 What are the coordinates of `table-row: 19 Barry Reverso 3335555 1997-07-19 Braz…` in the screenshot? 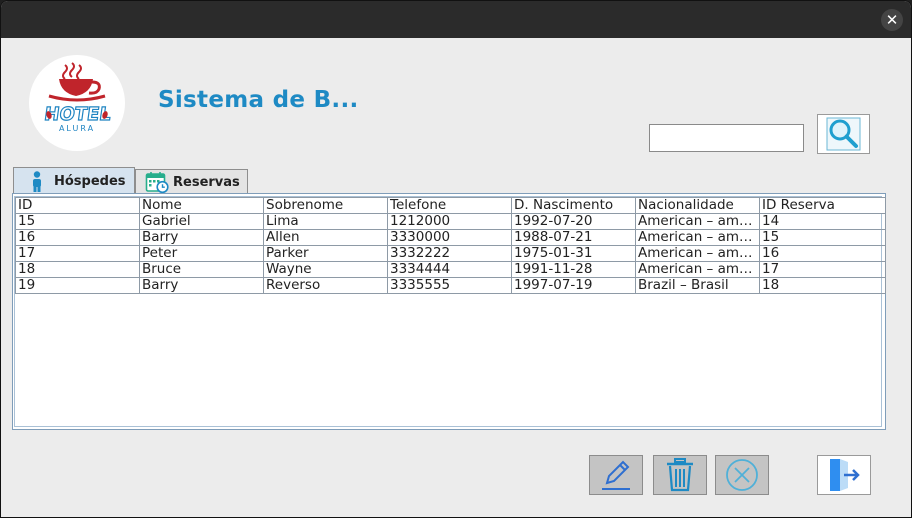 It's located at (450, 285).